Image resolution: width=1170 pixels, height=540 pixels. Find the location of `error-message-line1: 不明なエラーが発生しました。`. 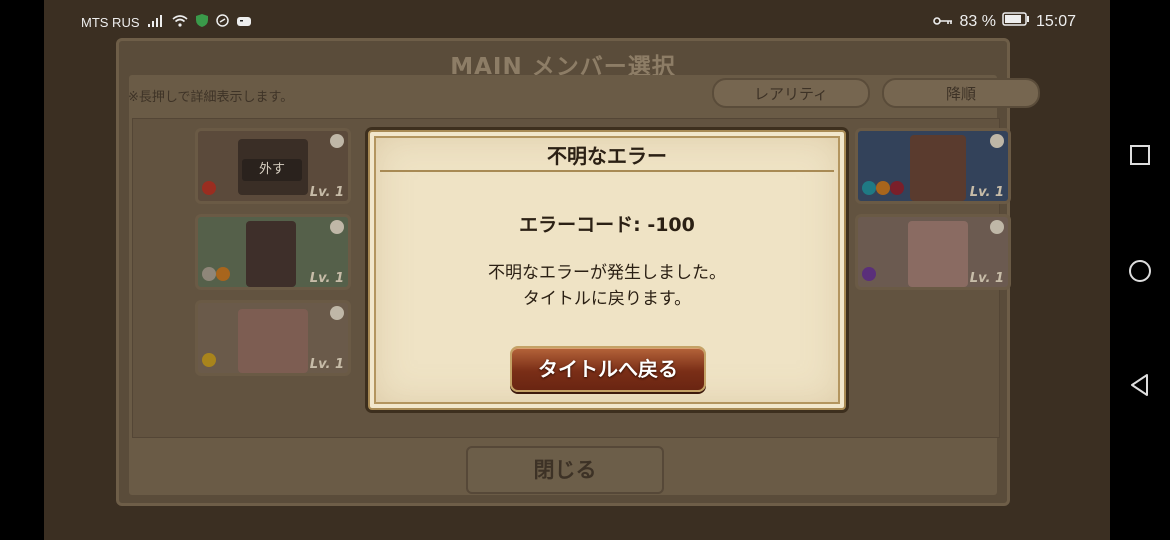

error-message-line1: 不明なエラーが発生しました。 is located at coordinates (607, 273).